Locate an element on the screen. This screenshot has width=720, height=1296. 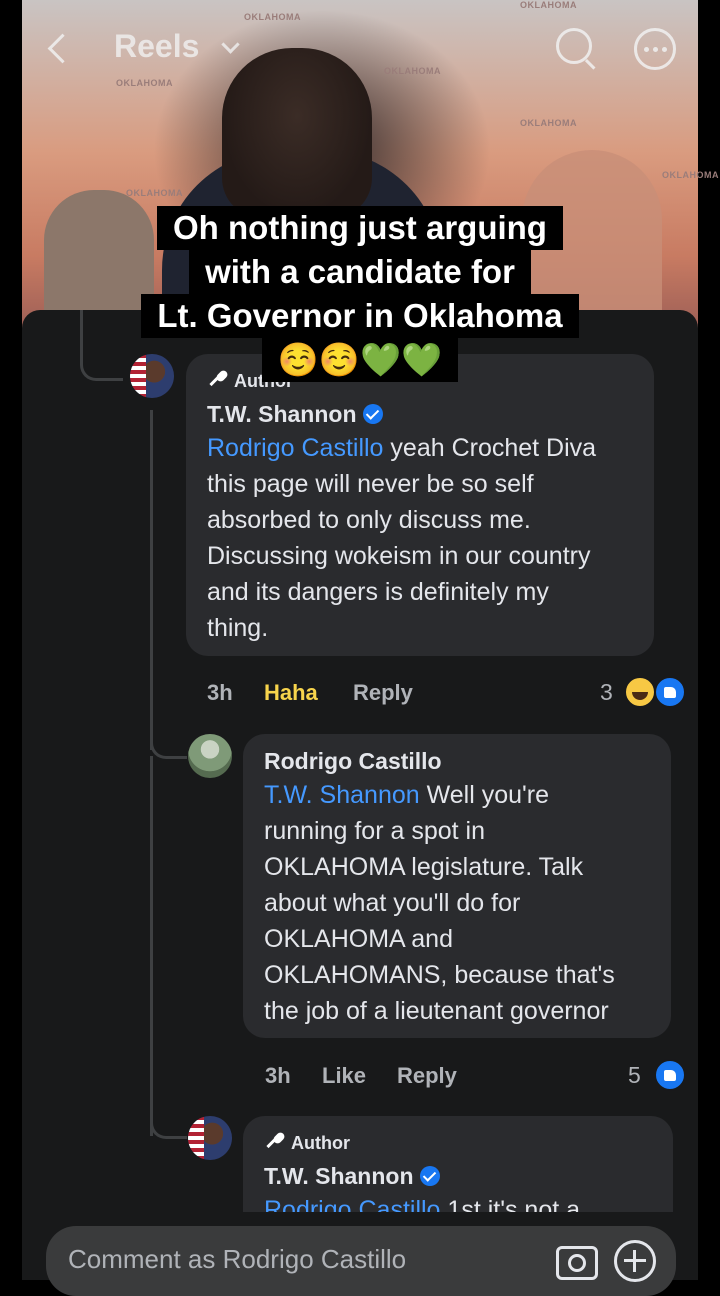
caption-line: with a candidate for is located at coordinates (360, 272).